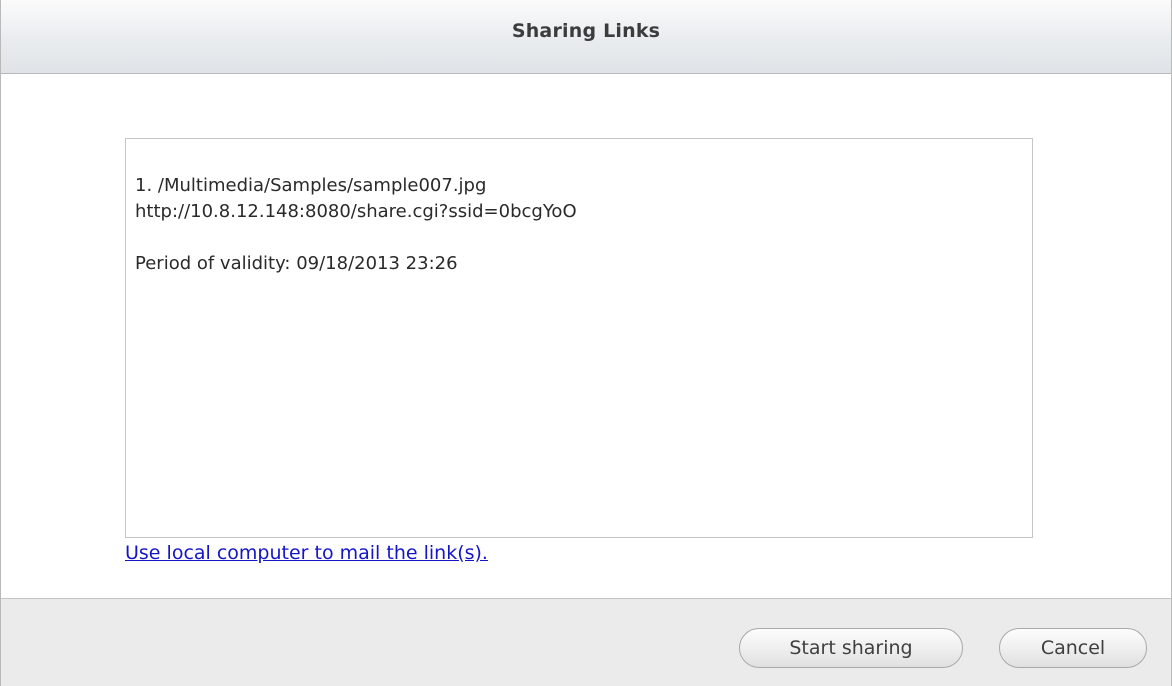 Image resolution: width=1172 pixels, height=686 pixels. What do you see at coordinates (296, 263) in the screenshot?
I see `validity-period: Period of validity: 09/18/2013 23:26` at bounding box center [296, 263].